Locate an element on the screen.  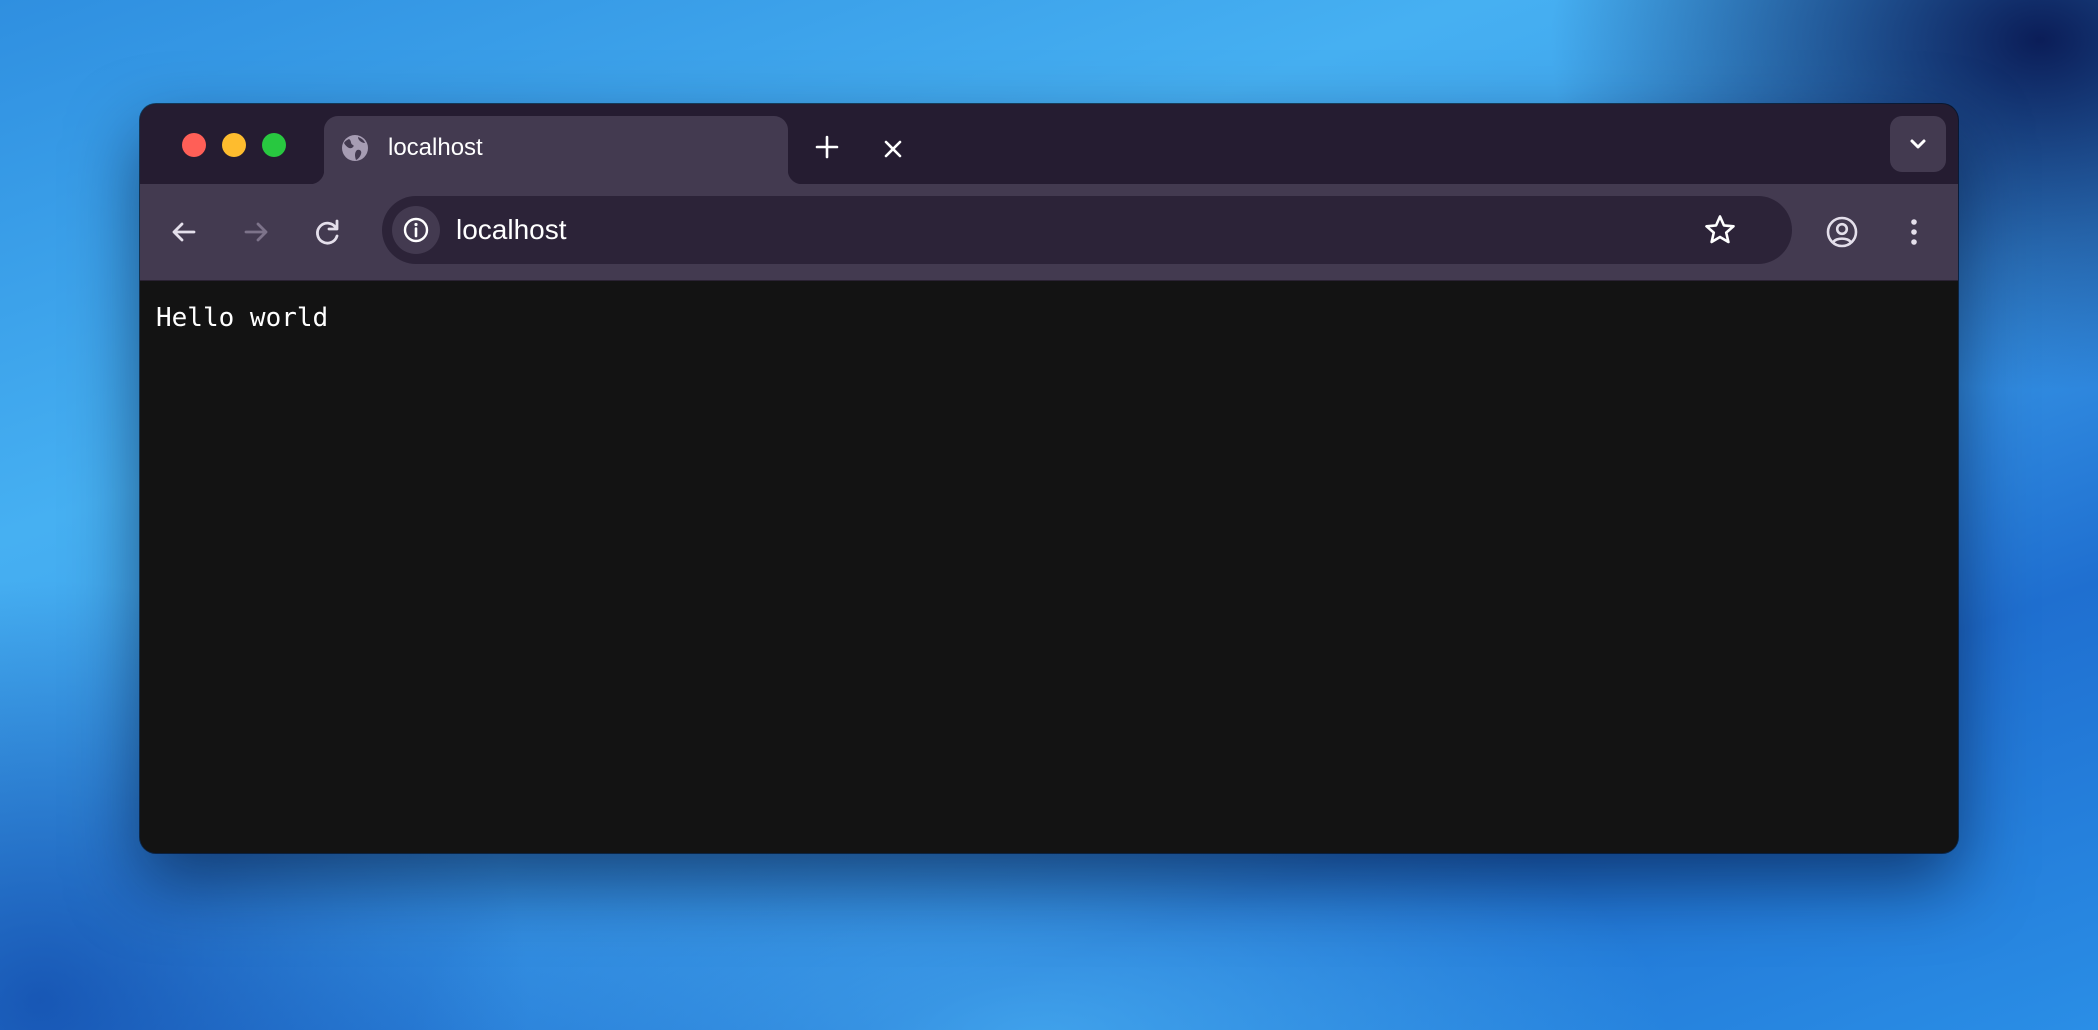
window-close-button is located at coordinates (194, 145).